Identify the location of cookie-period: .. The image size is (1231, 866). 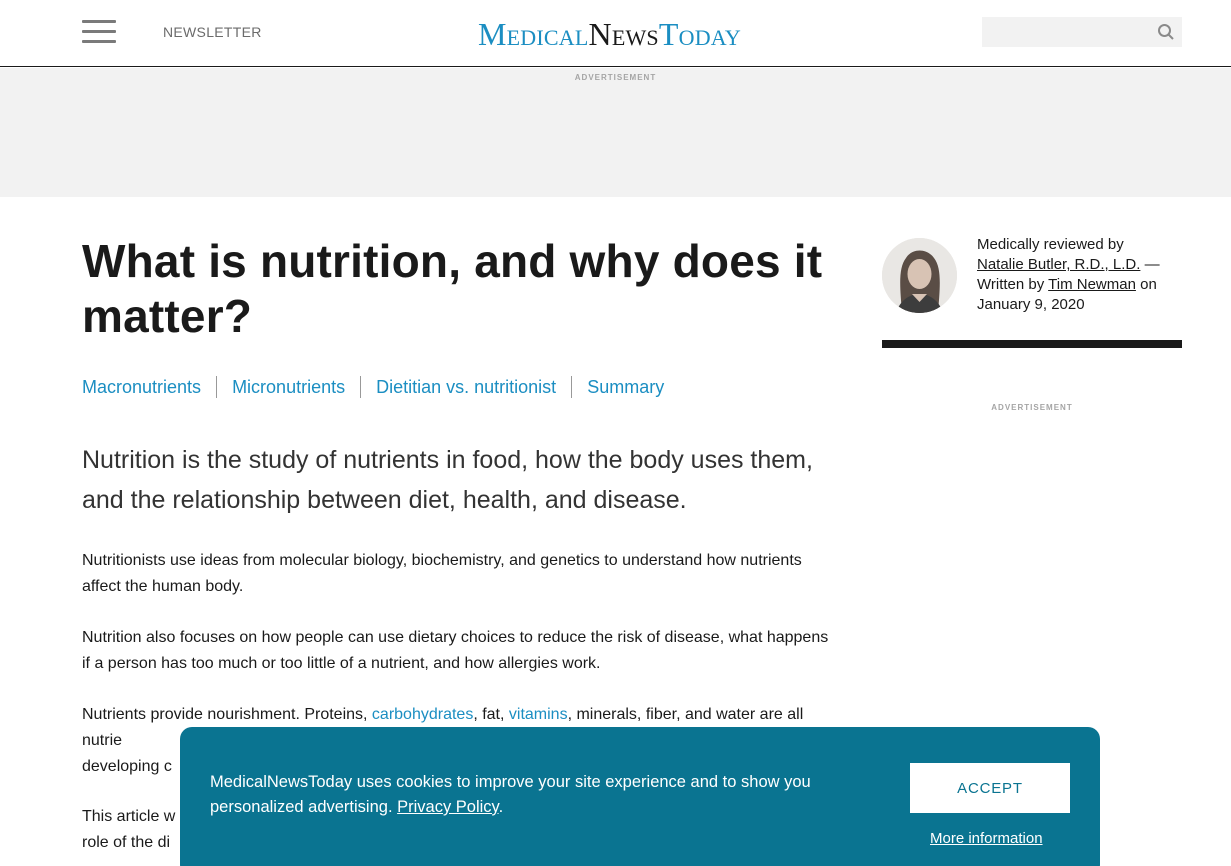
(501, 807).